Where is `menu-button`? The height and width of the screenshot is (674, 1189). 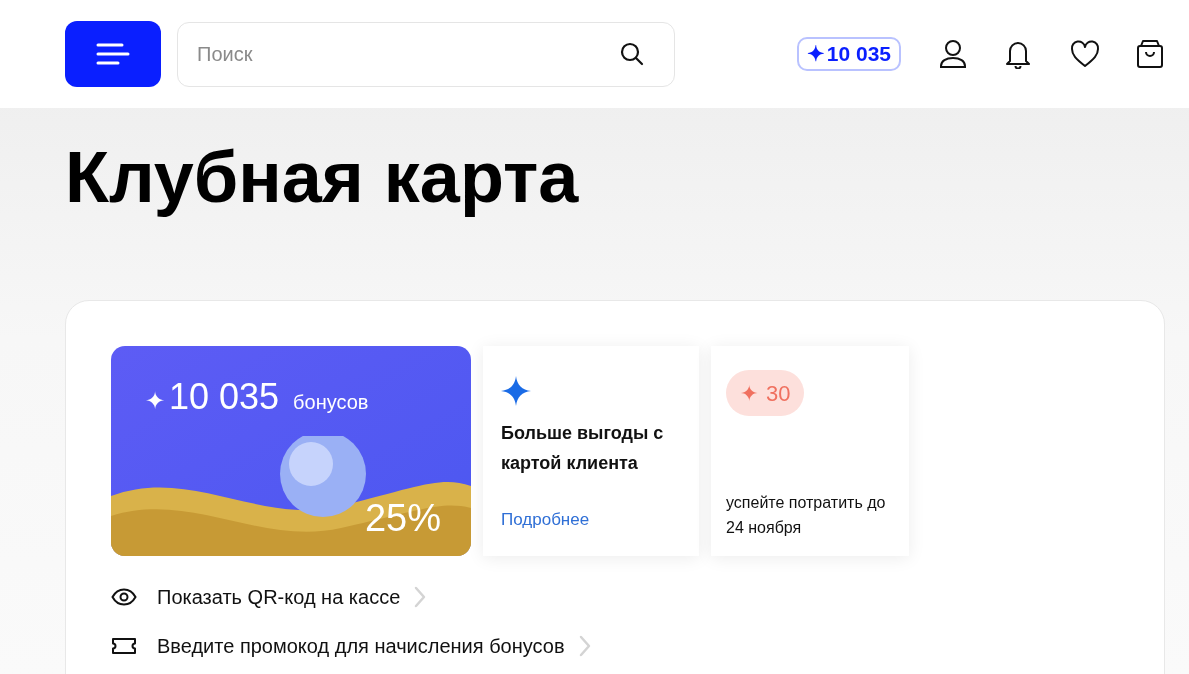
menu-button is located at coordinates (113, 54).